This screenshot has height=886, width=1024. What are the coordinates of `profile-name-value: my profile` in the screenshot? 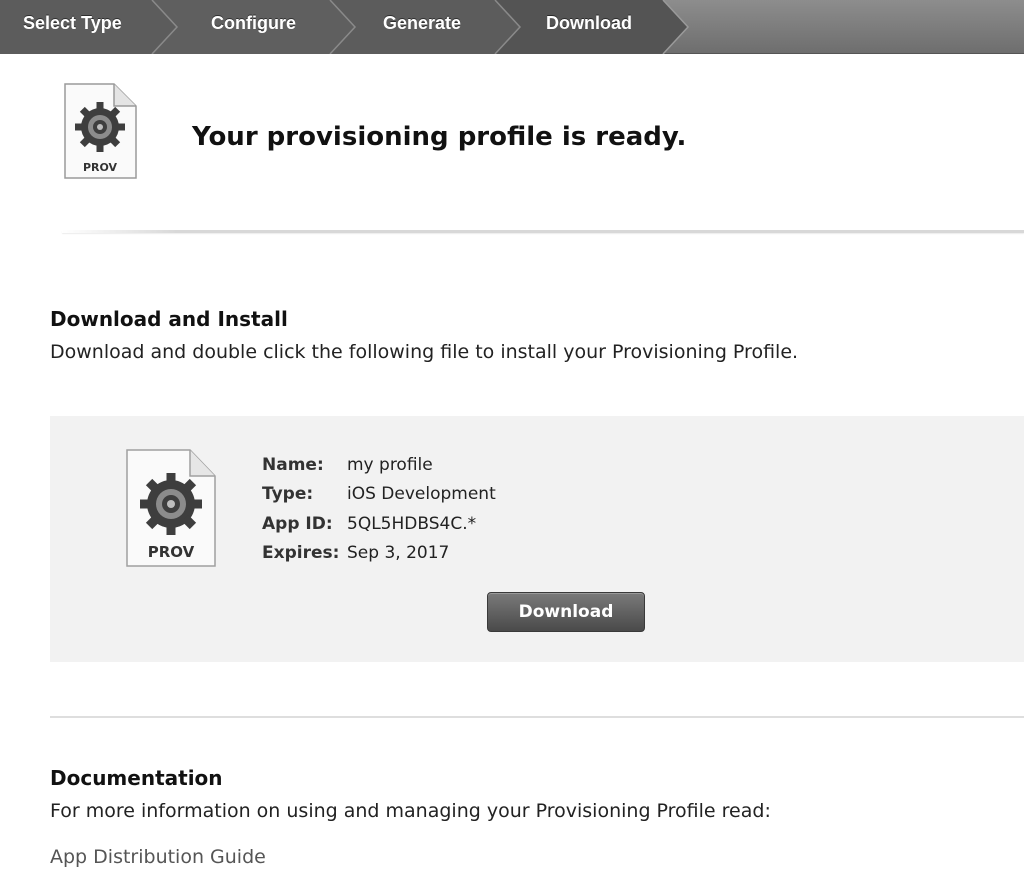 It's located at (390, 465).